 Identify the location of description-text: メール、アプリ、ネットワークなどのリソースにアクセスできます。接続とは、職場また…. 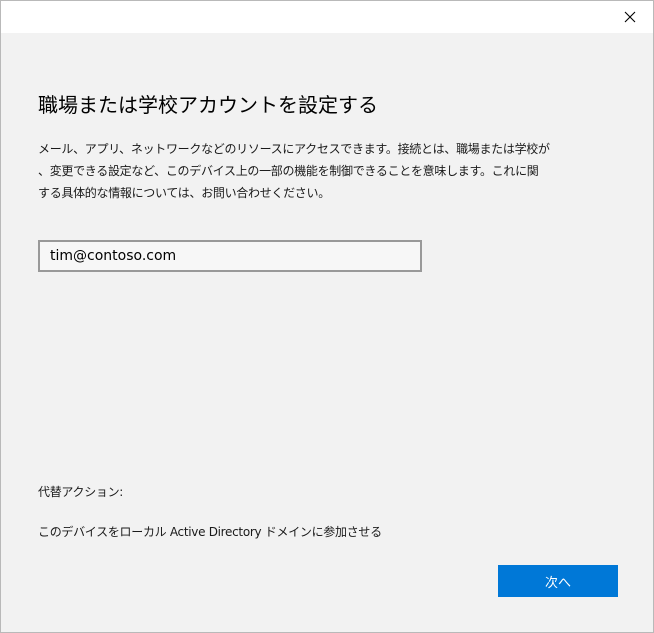
(298, 171).